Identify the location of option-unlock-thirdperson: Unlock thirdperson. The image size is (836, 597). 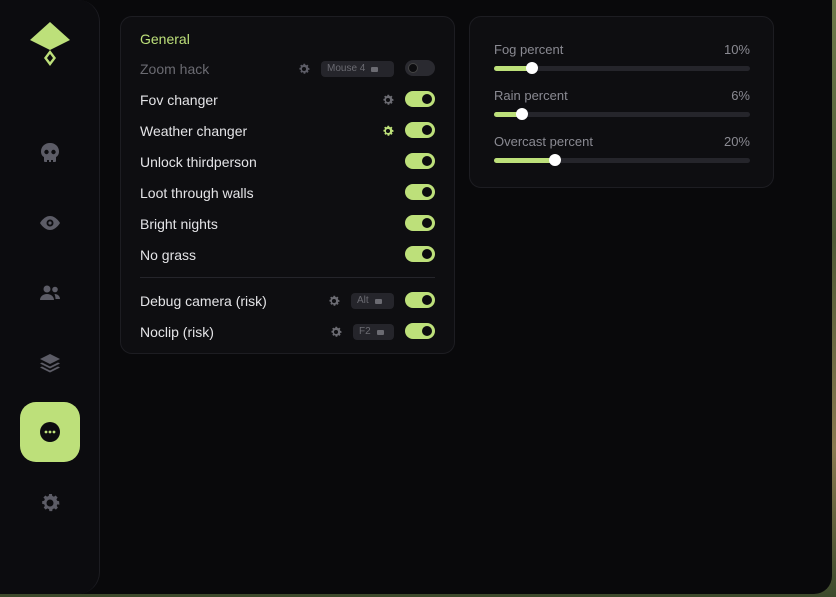
(287, 163).